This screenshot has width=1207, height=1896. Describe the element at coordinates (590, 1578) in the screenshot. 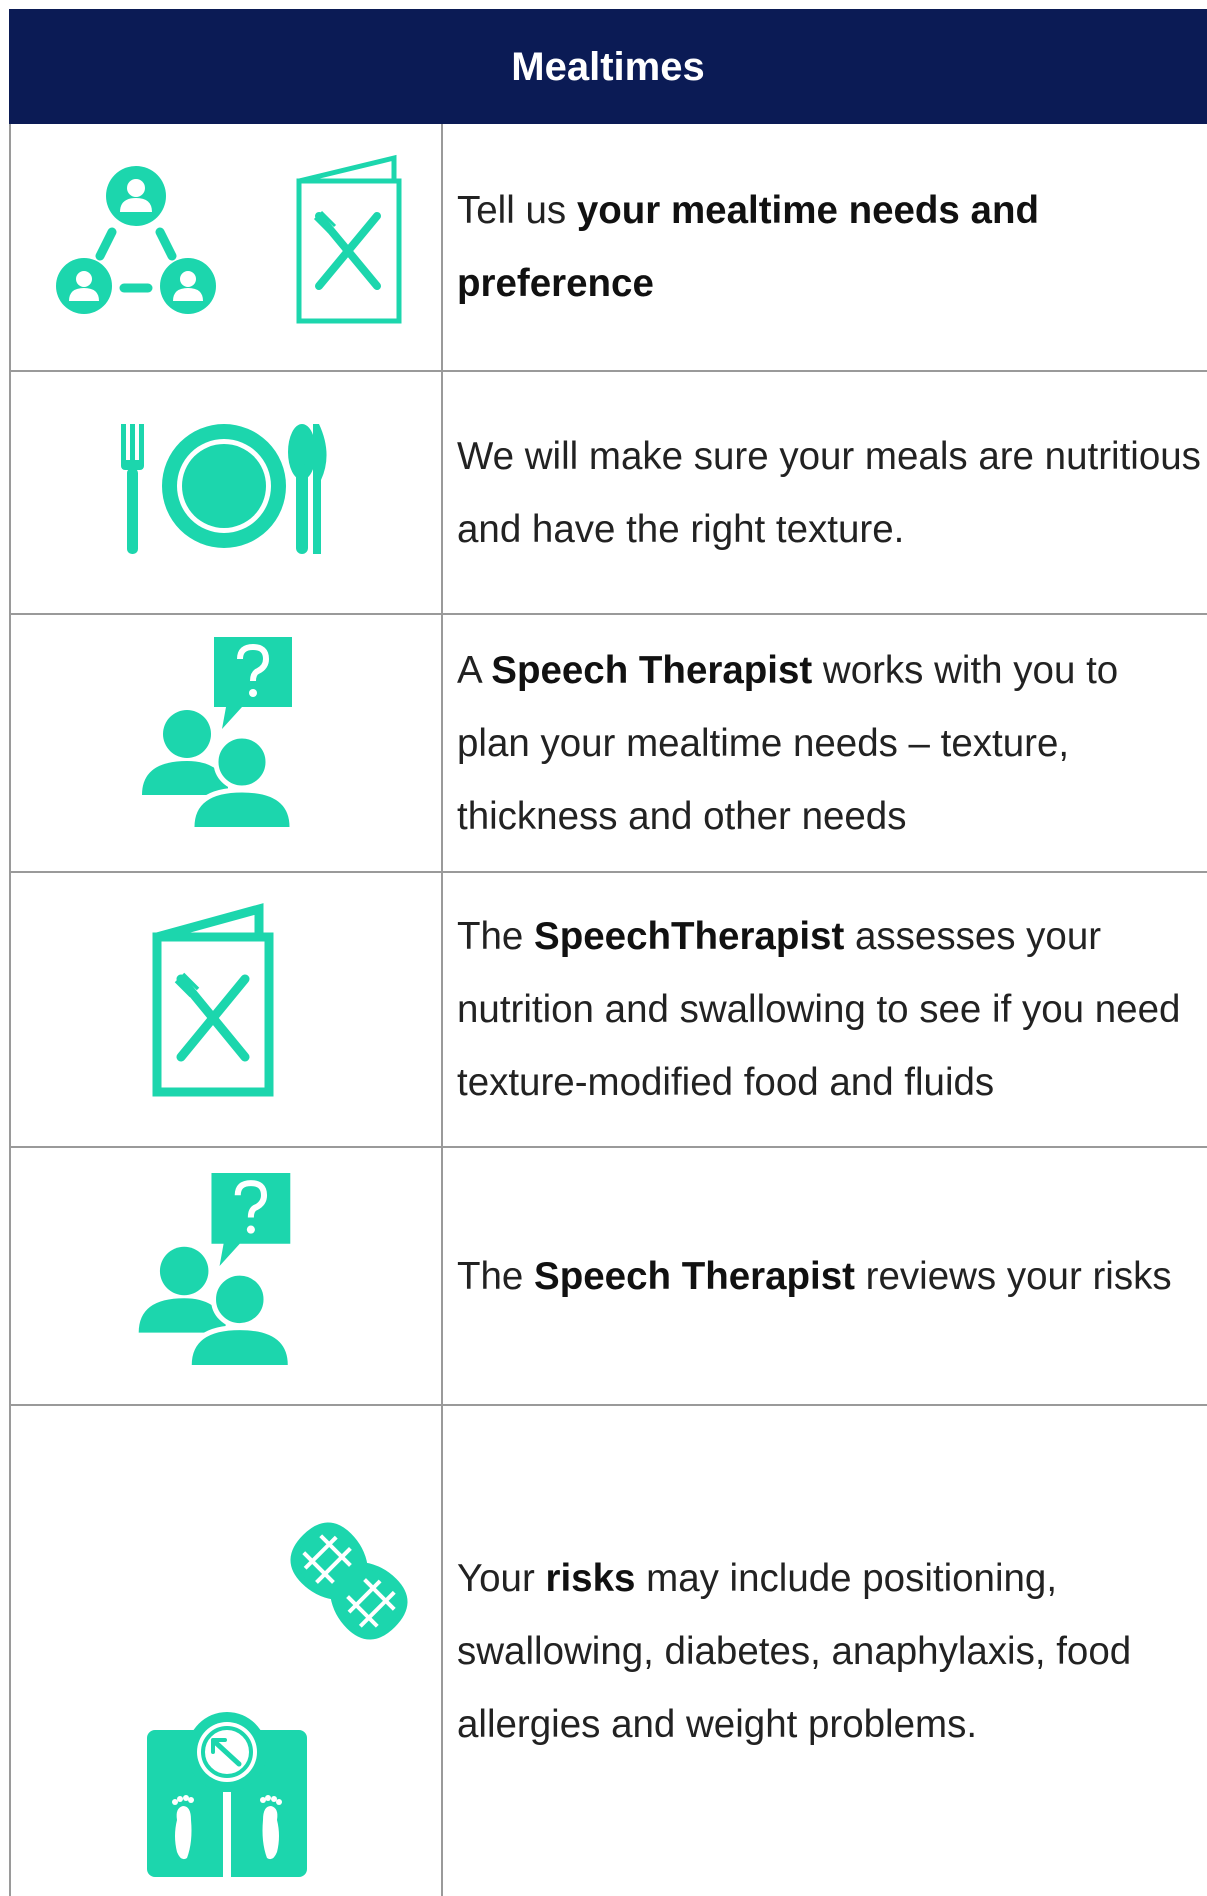

I see `text-bold: risks` at that location.